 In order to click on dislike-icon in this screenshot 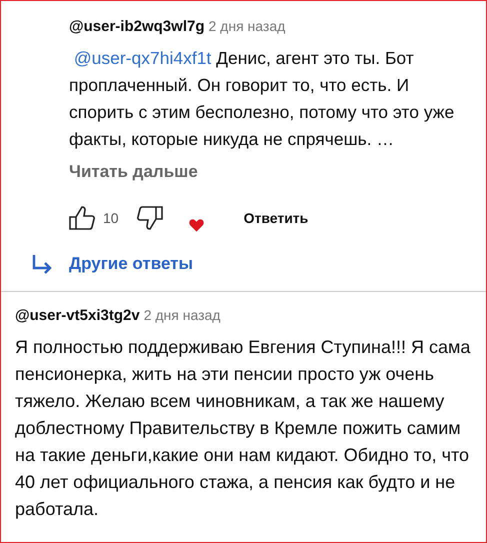, I will do `click(149, 218)`.